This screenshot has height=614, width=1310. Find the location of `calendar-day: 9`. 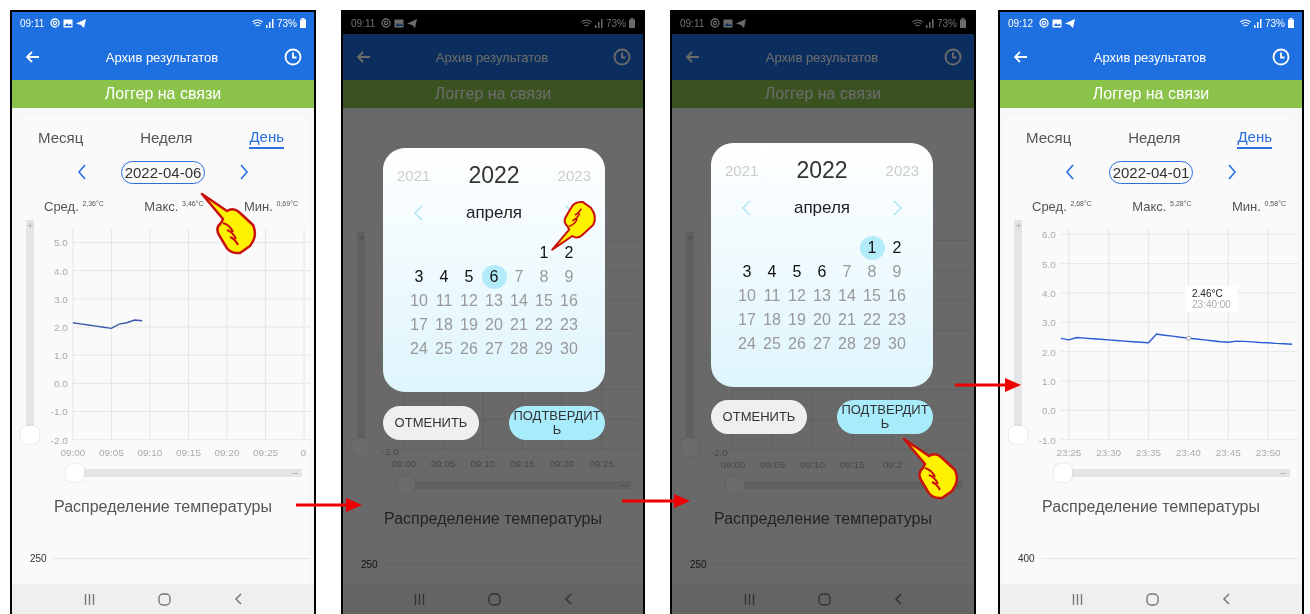

calendar-day: 9 is located at coordinates (897, 272).